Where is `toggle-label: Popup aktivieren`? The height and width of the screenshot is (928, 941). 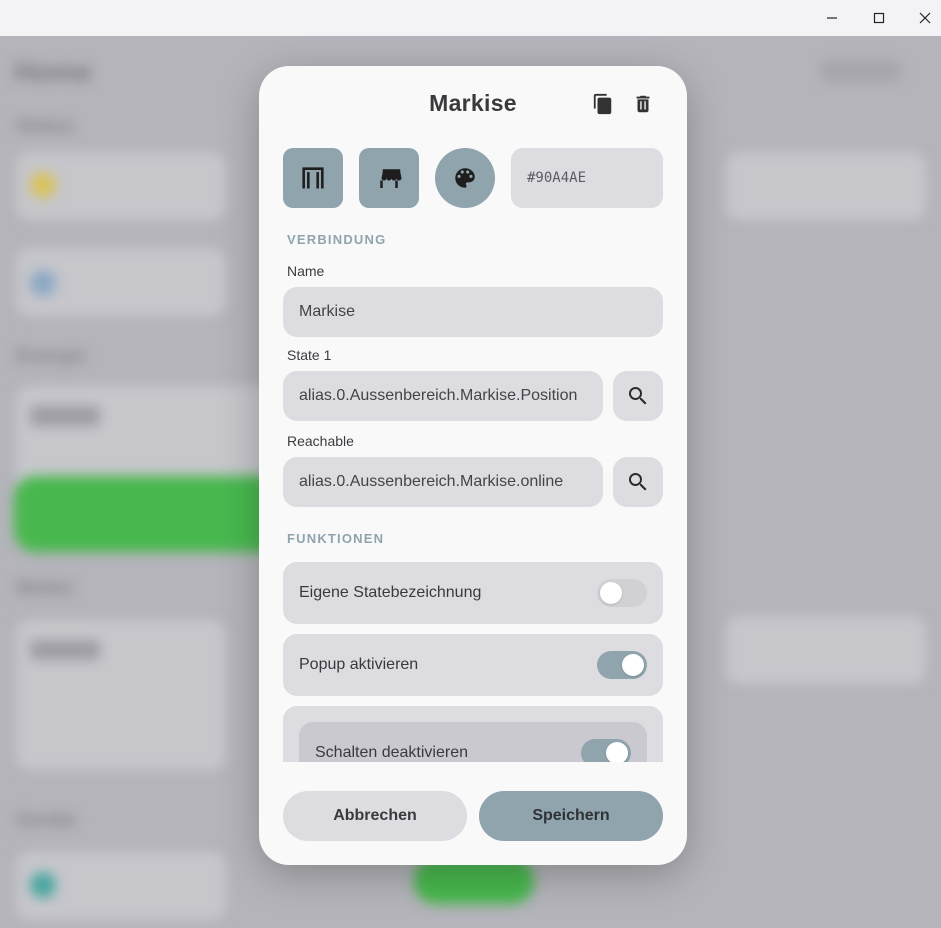 toggle-label: Popup aktivieren is located at coordinates (359, 664).